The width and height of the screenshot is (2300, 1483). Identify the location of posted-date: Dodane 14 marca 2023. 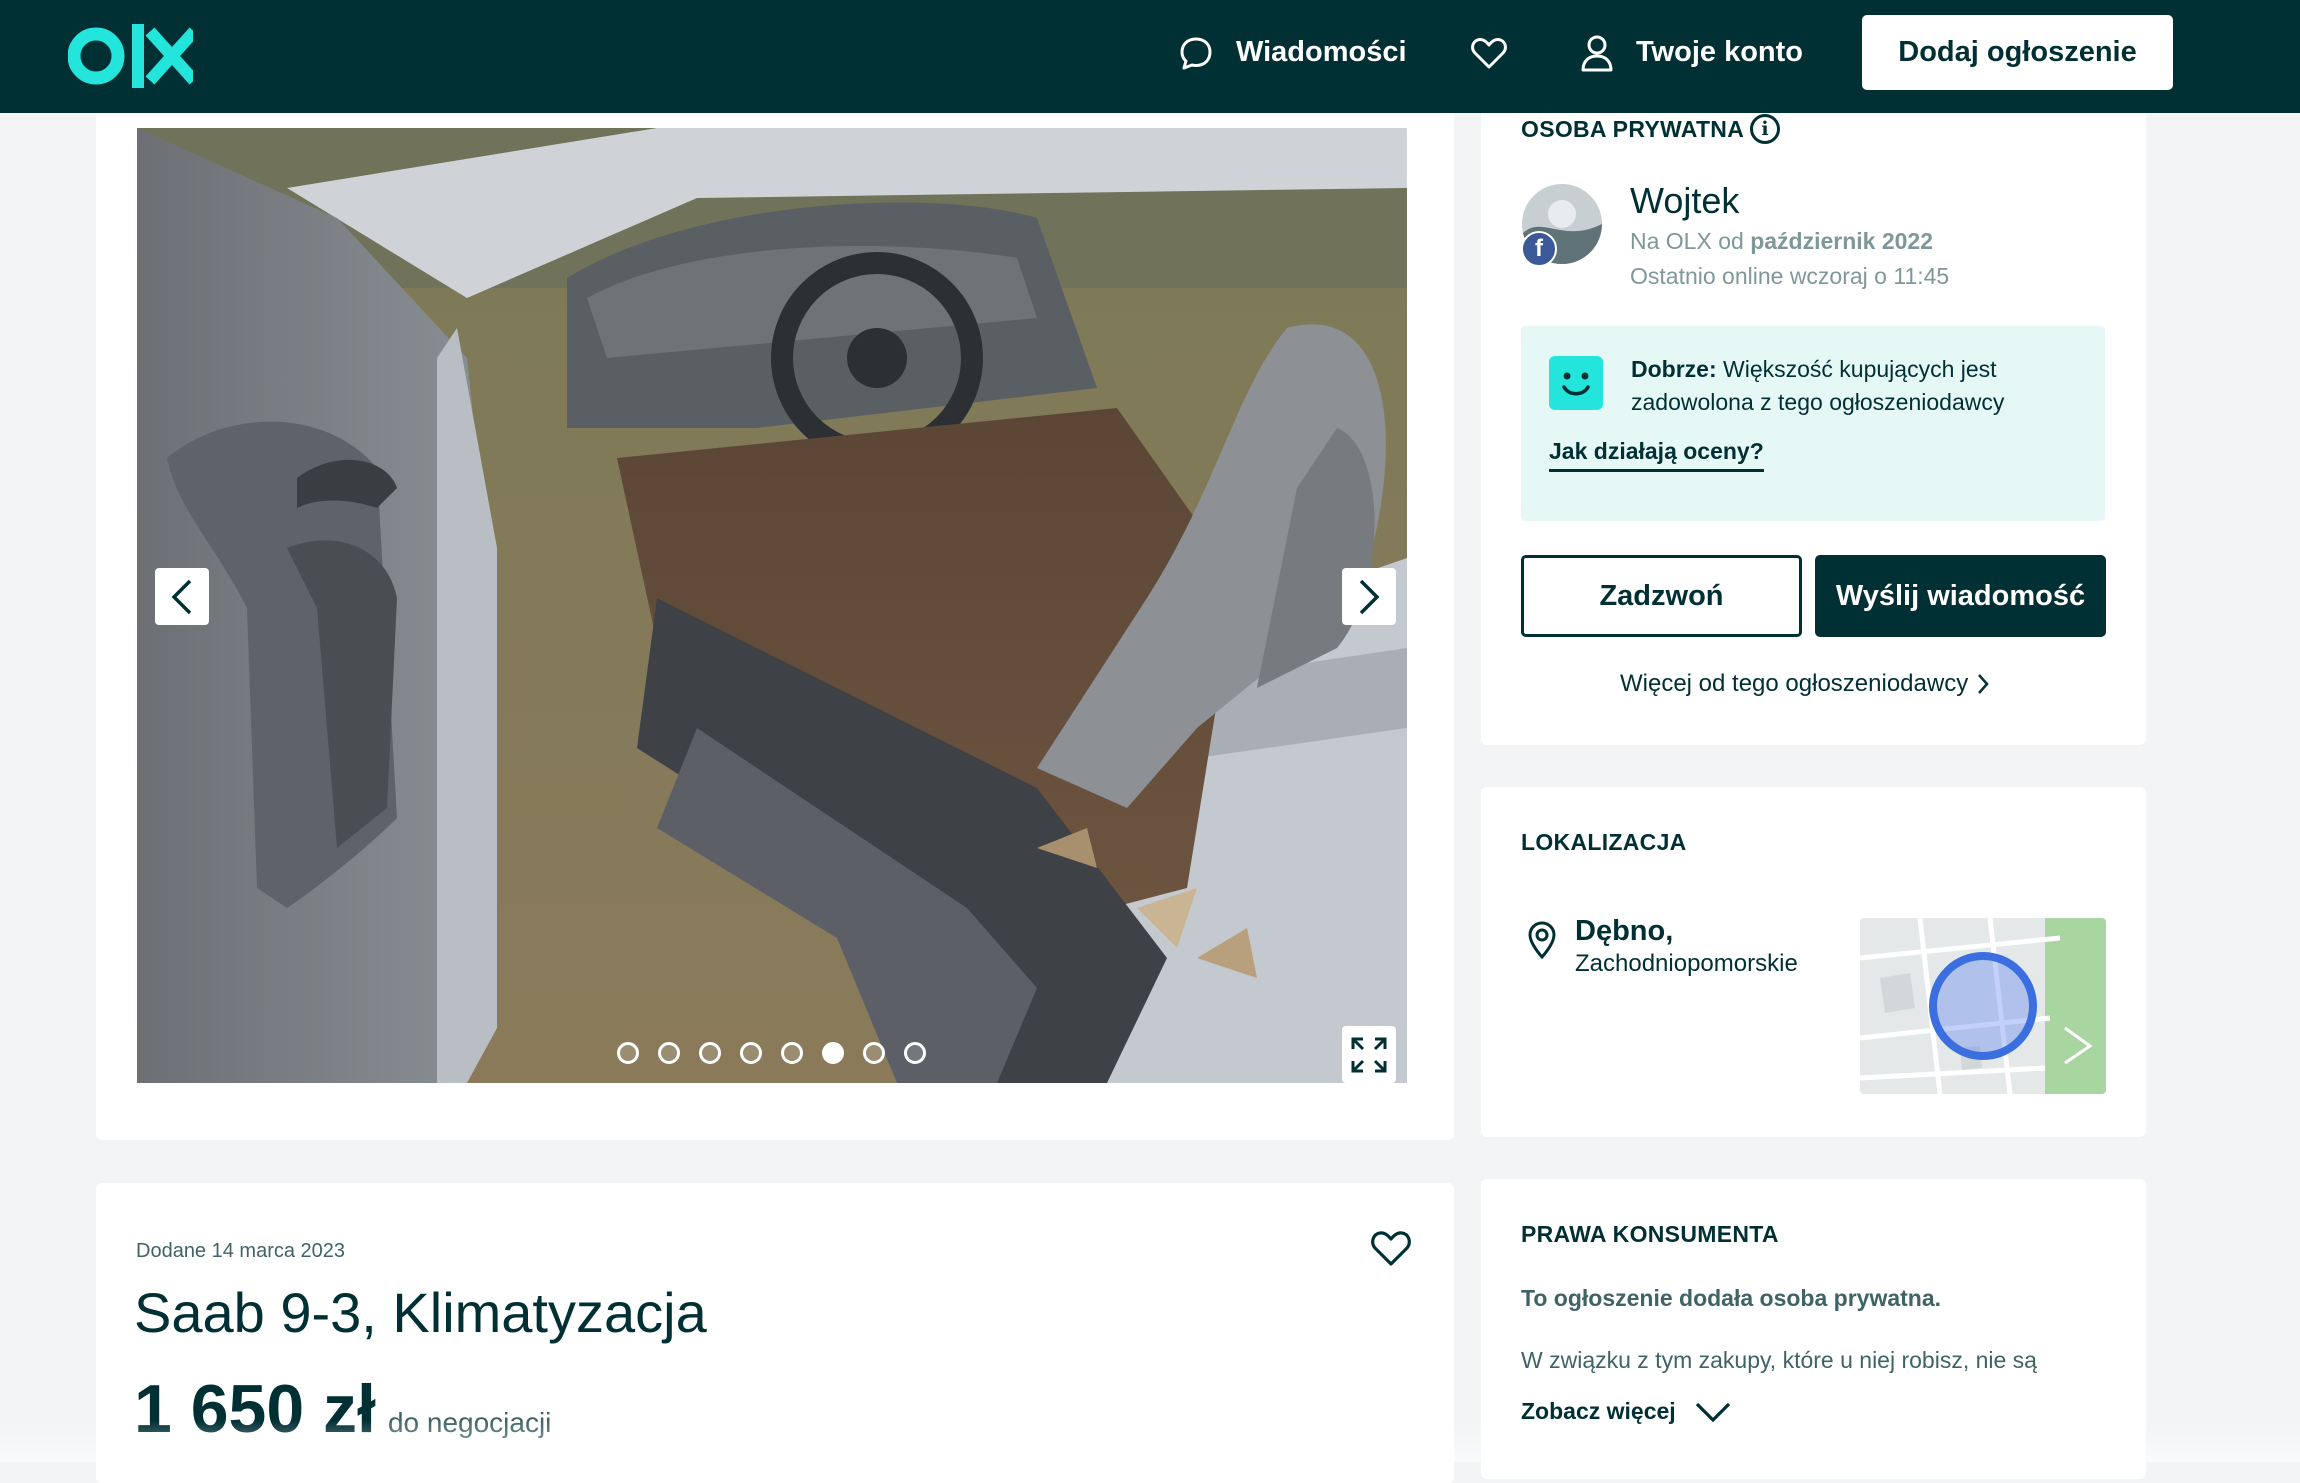
(241, 1251).